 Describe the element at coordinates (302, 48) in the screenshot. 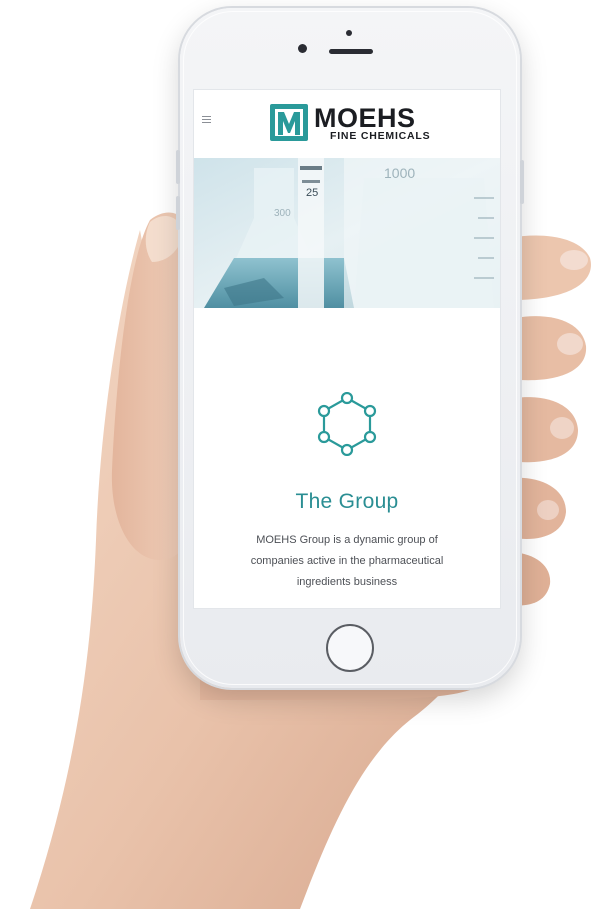

I see `front-camera` at that location.